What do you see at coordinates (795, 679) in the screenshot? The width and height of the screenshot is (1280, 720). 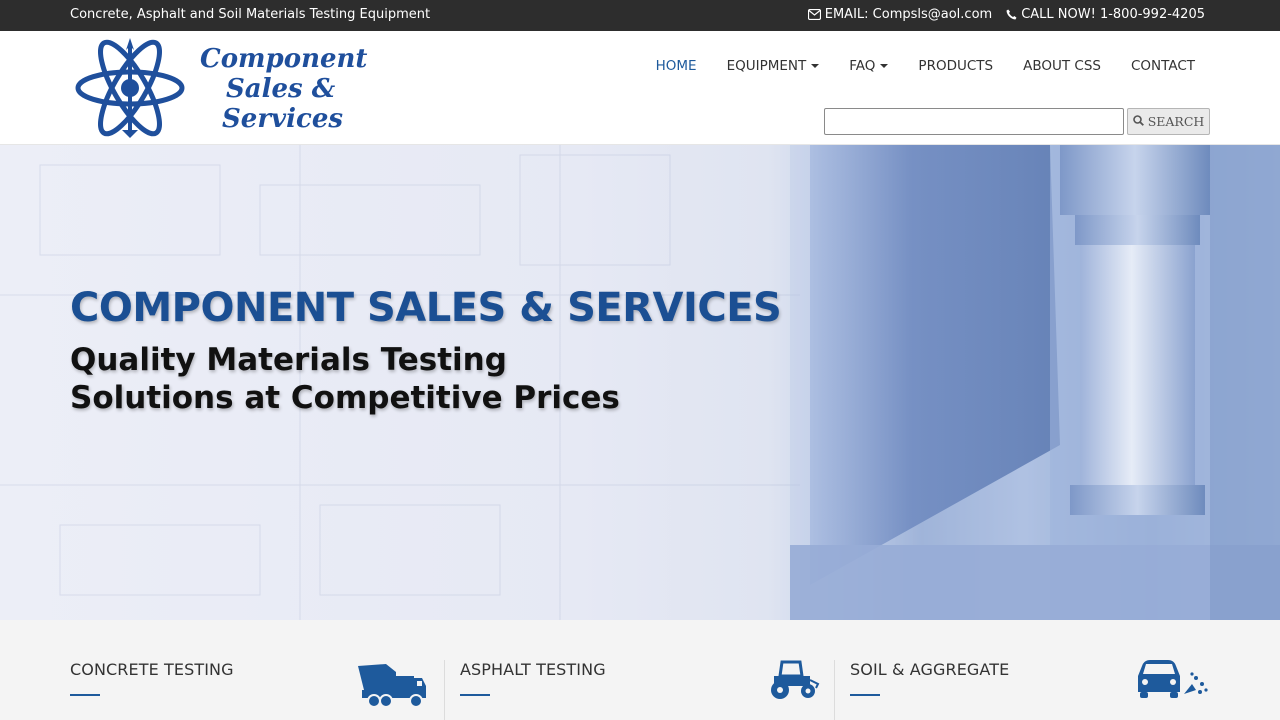 I see `road-roller-icon` at bounding box center [795, 679].